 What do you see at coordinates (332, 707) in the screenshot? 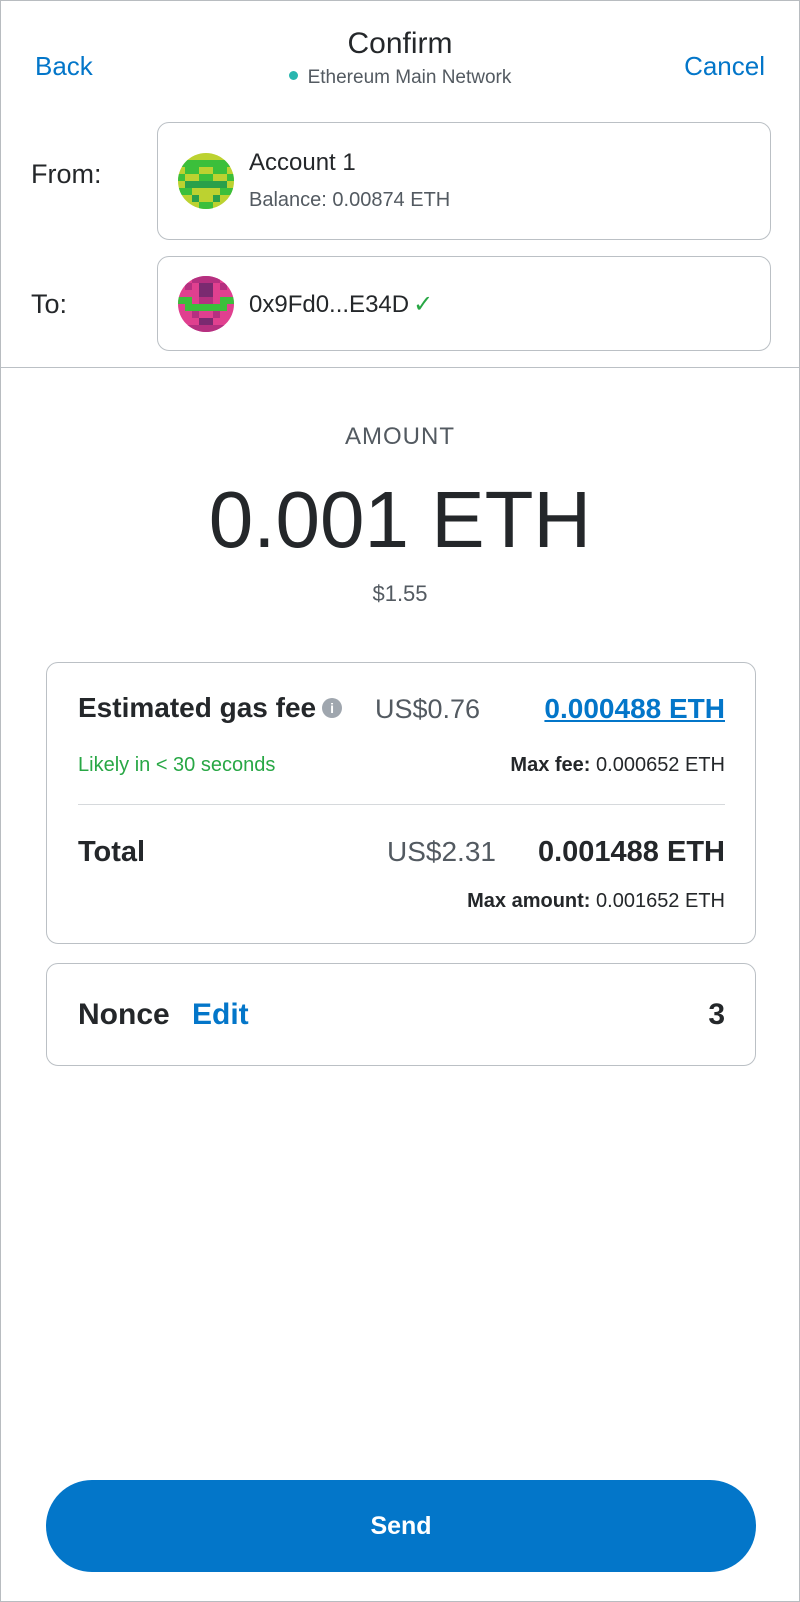
I see `info-icon: i` at bounding box center [332, 707].